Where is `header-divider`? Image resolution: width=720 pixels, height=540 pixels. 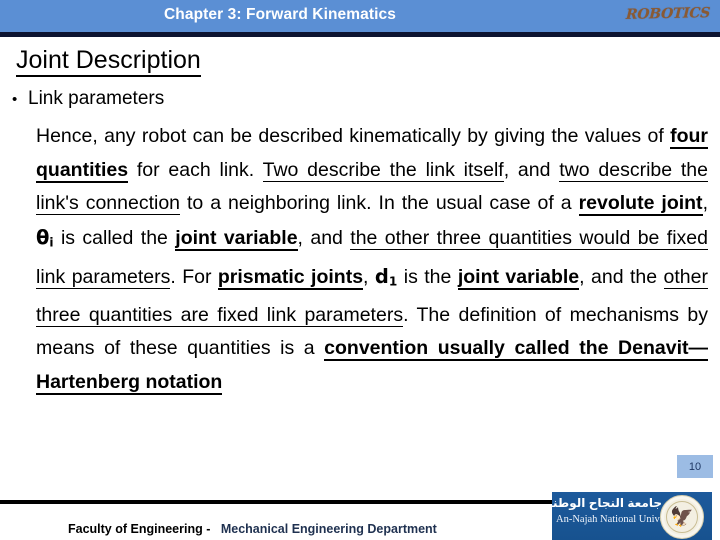
header-divider is located at coordinates (360, 34).